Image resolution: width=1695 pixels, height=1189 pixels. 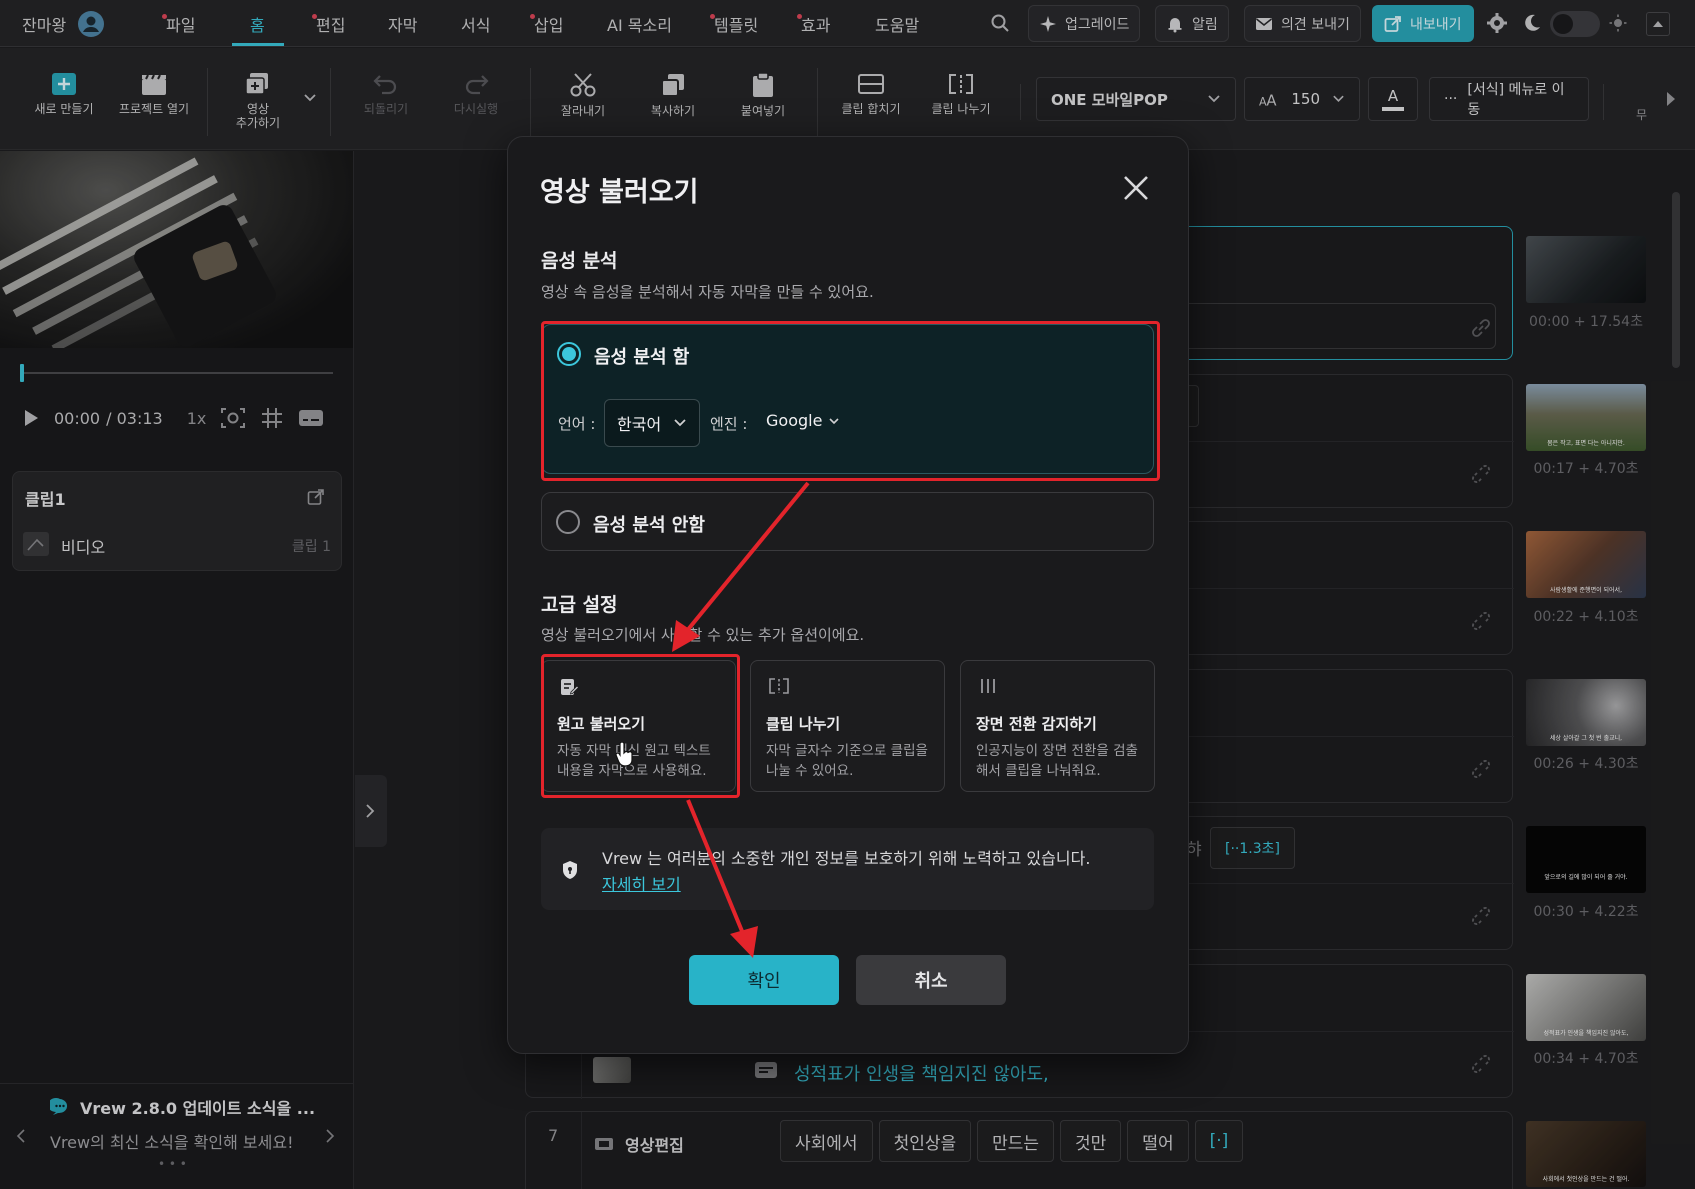 What do you see at coordinates (624, 754) in the screenshot?
I see `hand-cursor-icon` at bounding box center [624, 754].